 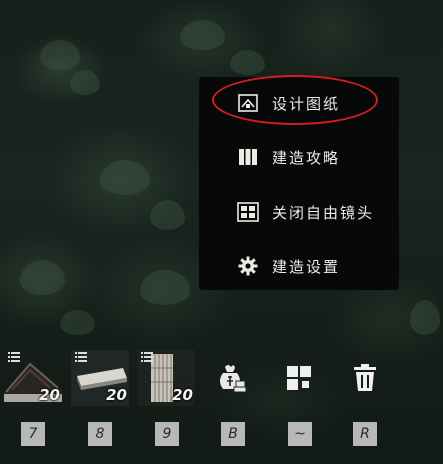 I want to click on menu-item-free-camera: 关闭自由镜头, so click(x=299, y=212).